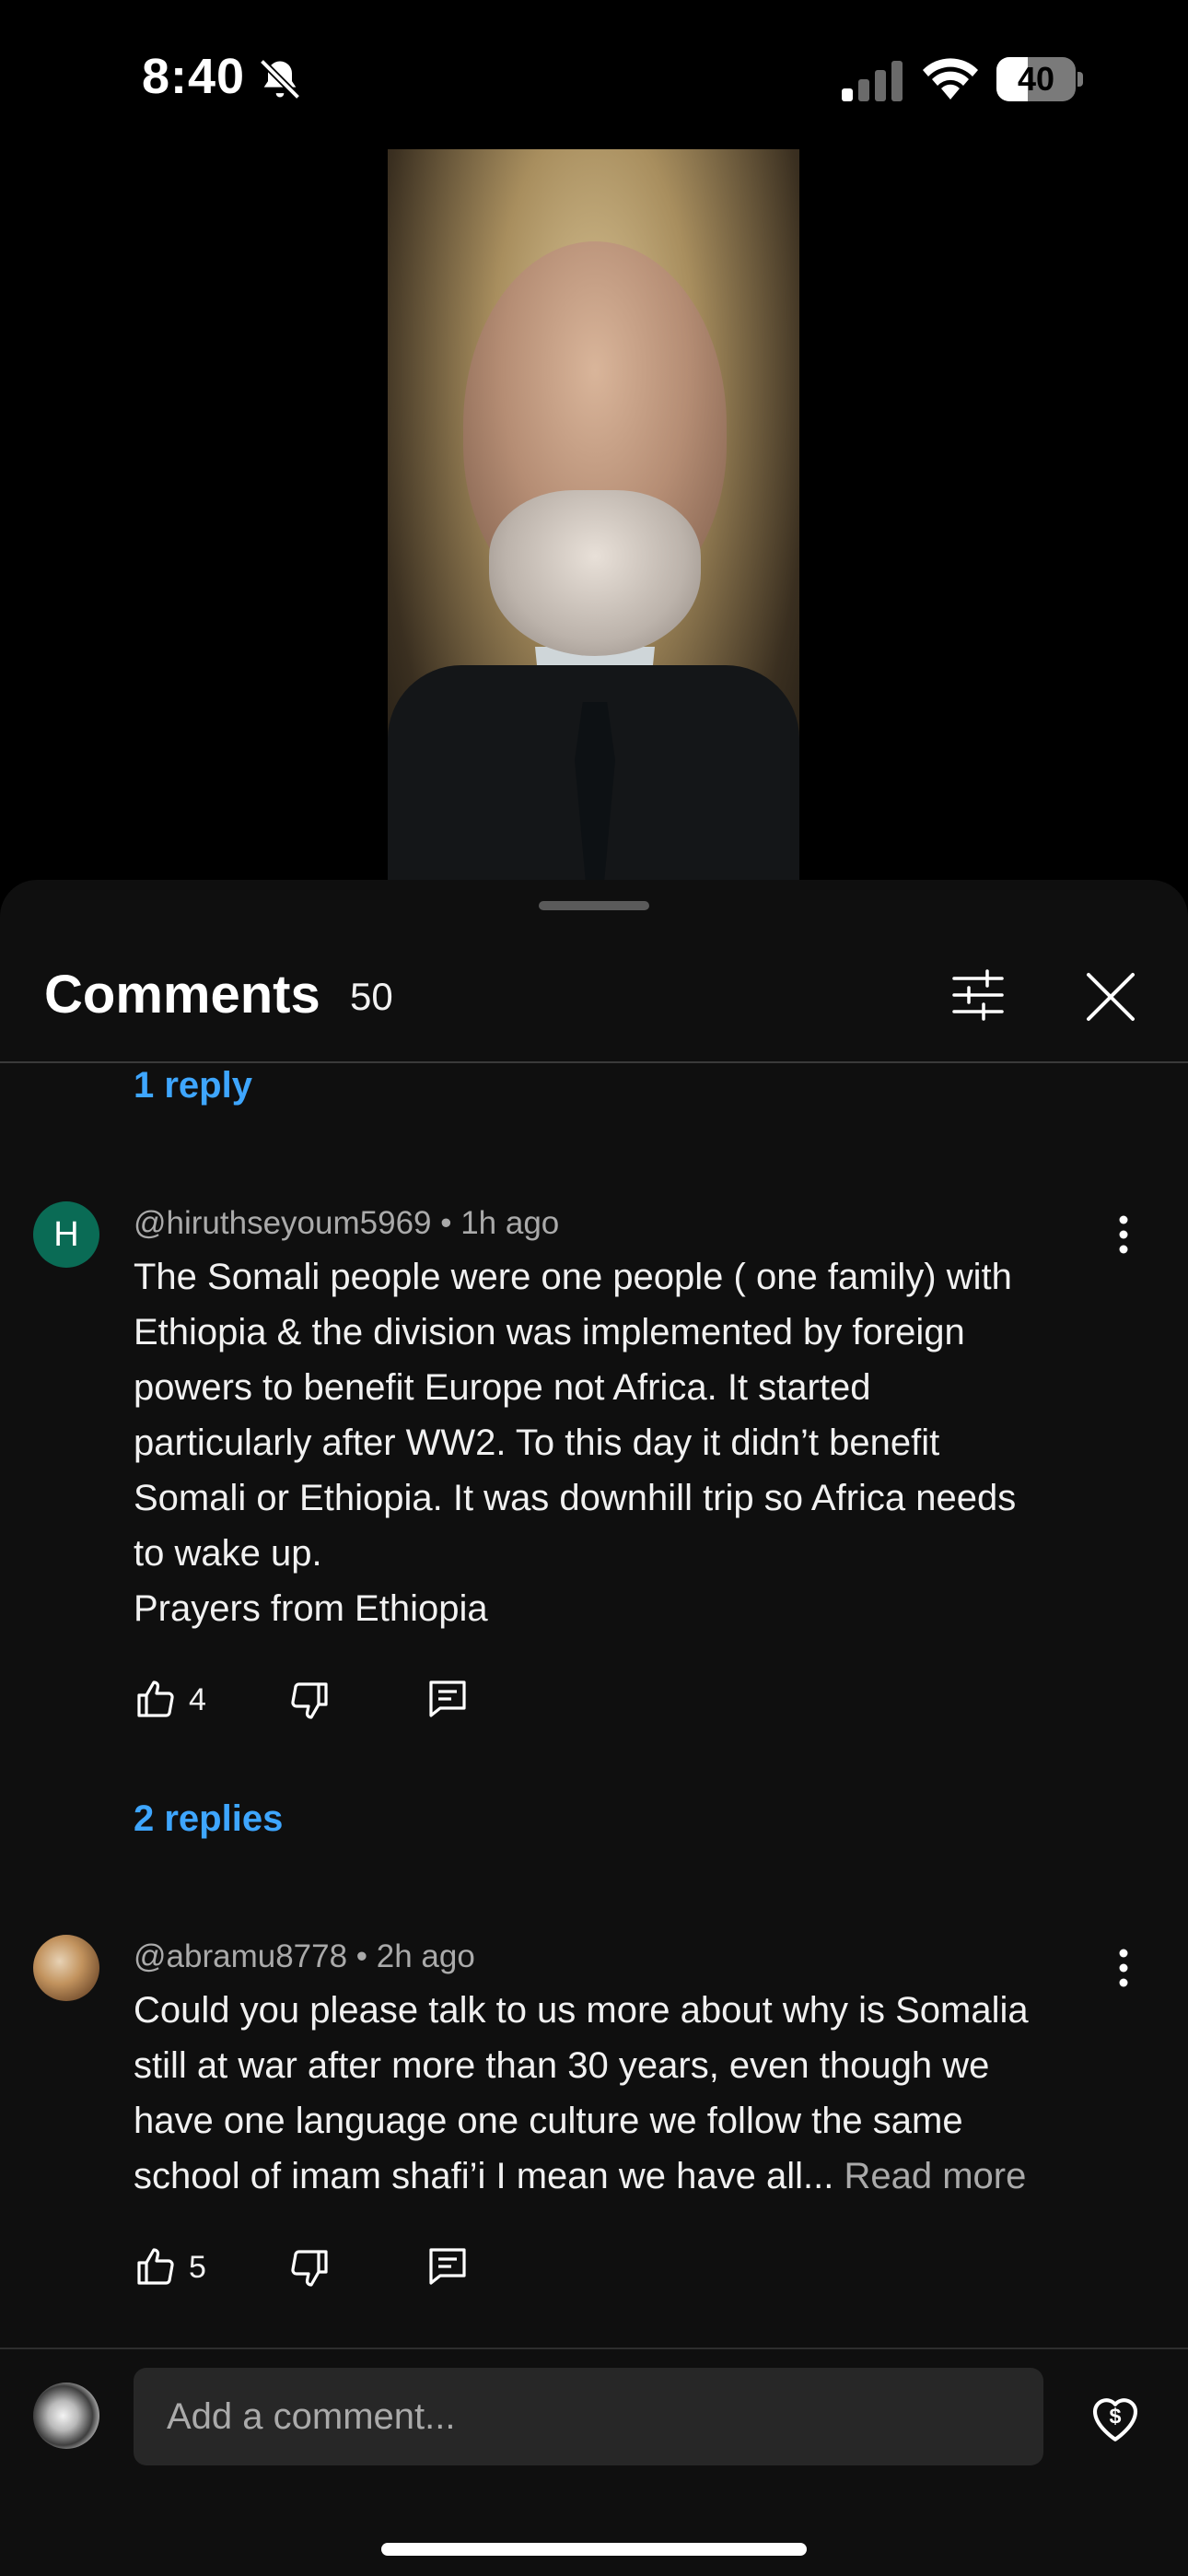  What do you see at coordinates (208, 1819) in the screenshot?
I see `view-replies-link: 2 replies` at bounding box center [208, 1819].